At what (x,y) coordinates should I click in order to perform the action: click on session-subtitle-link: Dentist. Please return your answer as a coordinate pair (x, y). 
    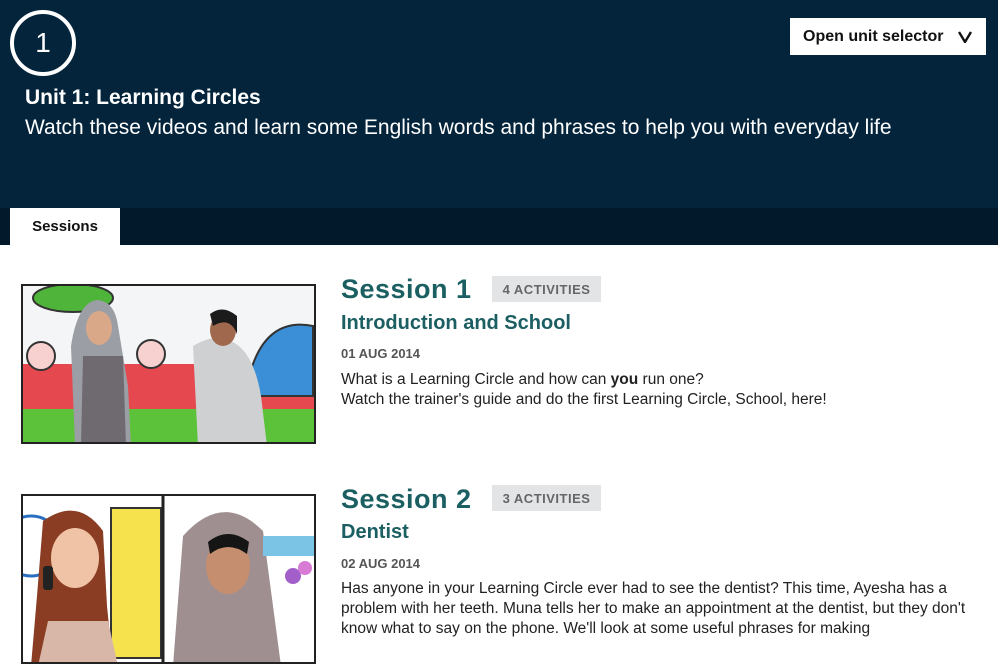
    Looking at the image, I should click on (375, 532).